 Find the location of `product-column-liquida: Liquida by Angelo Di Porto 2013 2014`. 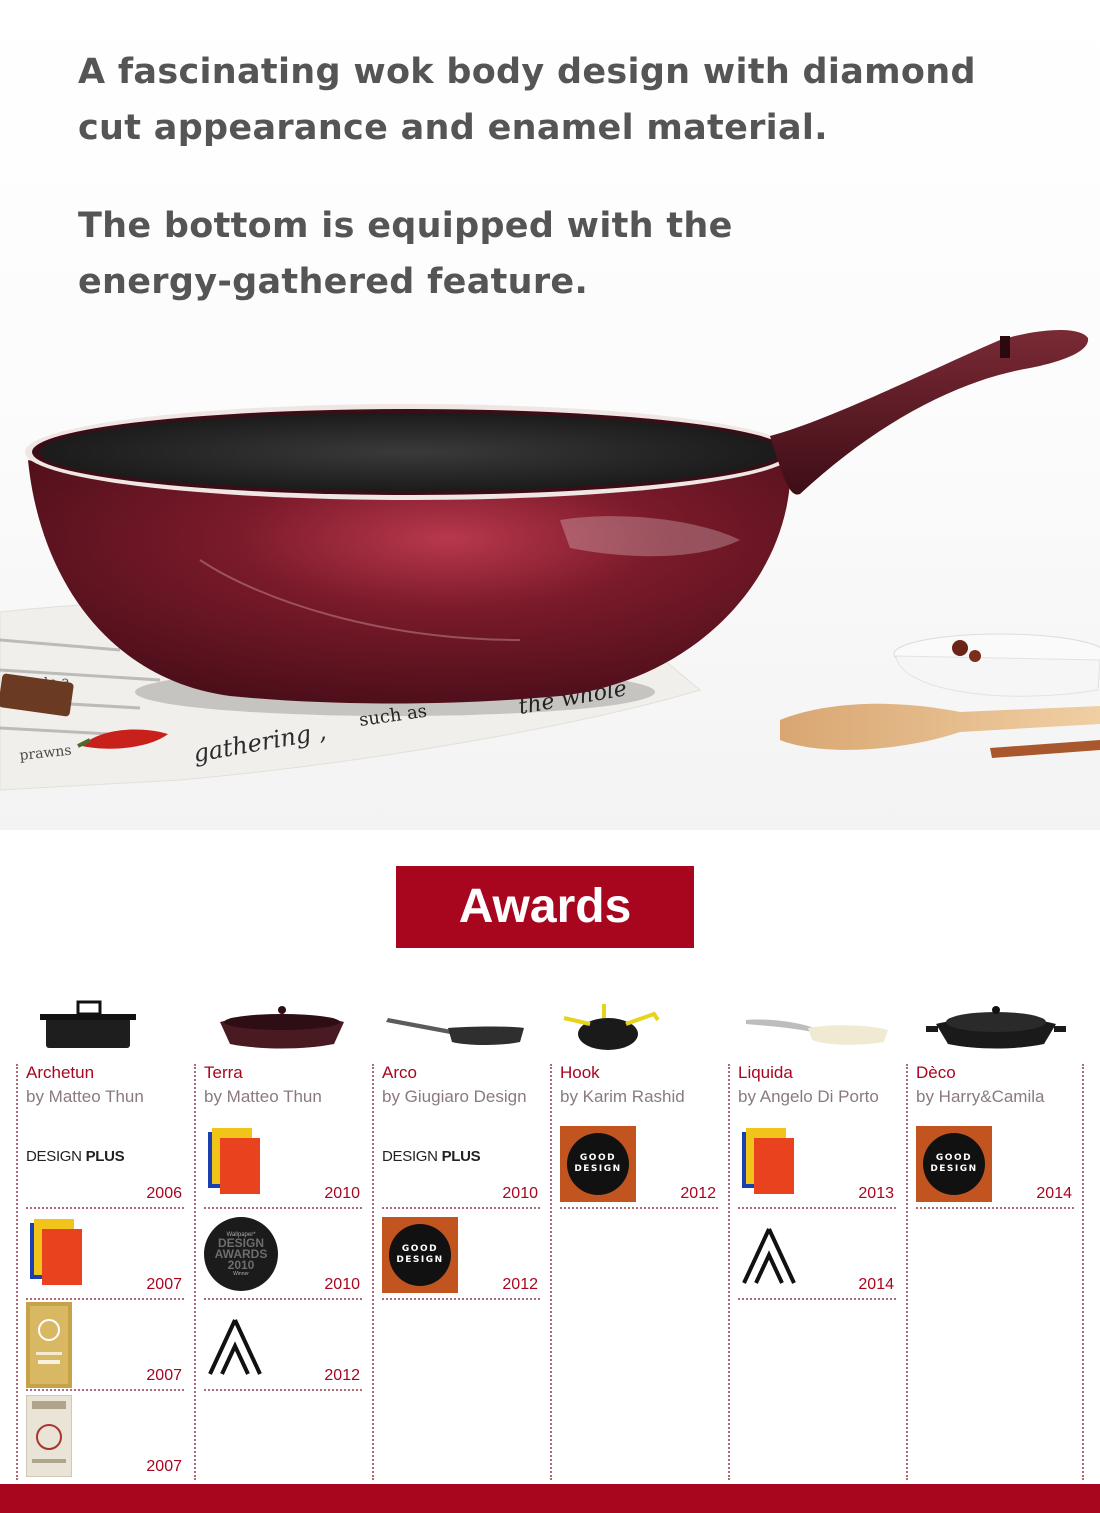

product-column-liquida: Liquida by Angelo Di Porto 2013 2014 is located at coordinates (817, 1240).